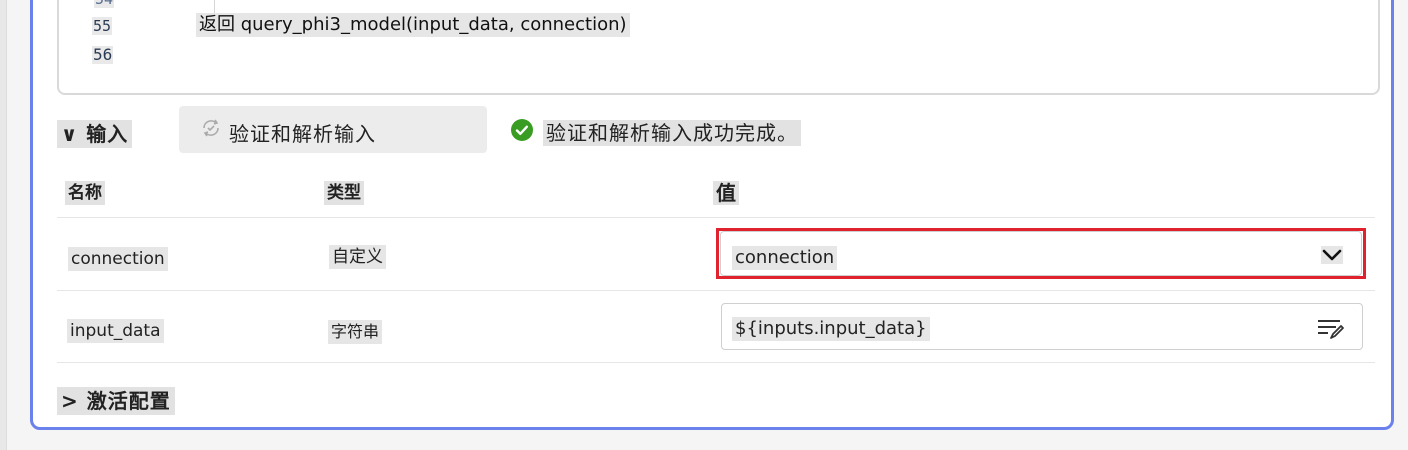  I want to click on inputs-section-toggle: ∨ 输入, so click(95, 134).